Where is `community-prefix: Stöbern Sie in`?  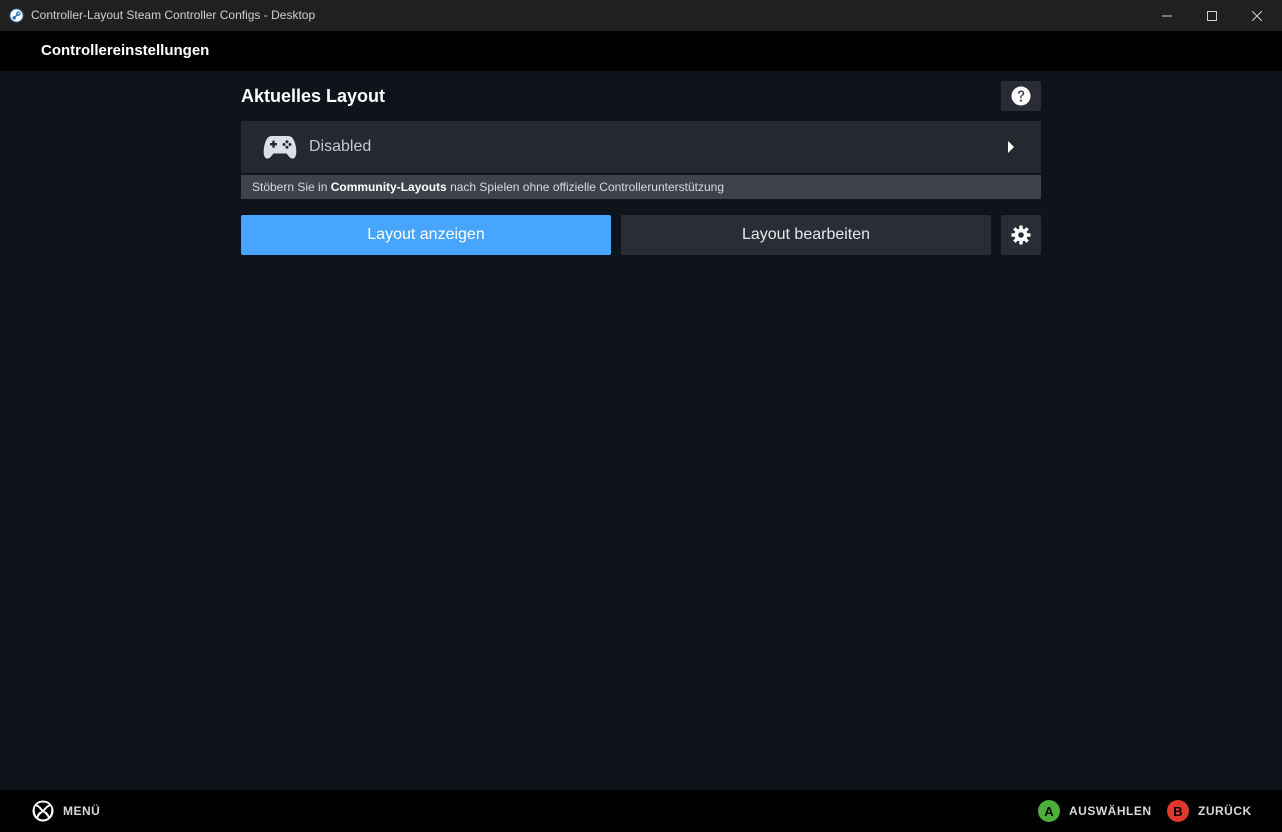 community-prefix: Stöbern Sie in is located at coordinates (291, 187).